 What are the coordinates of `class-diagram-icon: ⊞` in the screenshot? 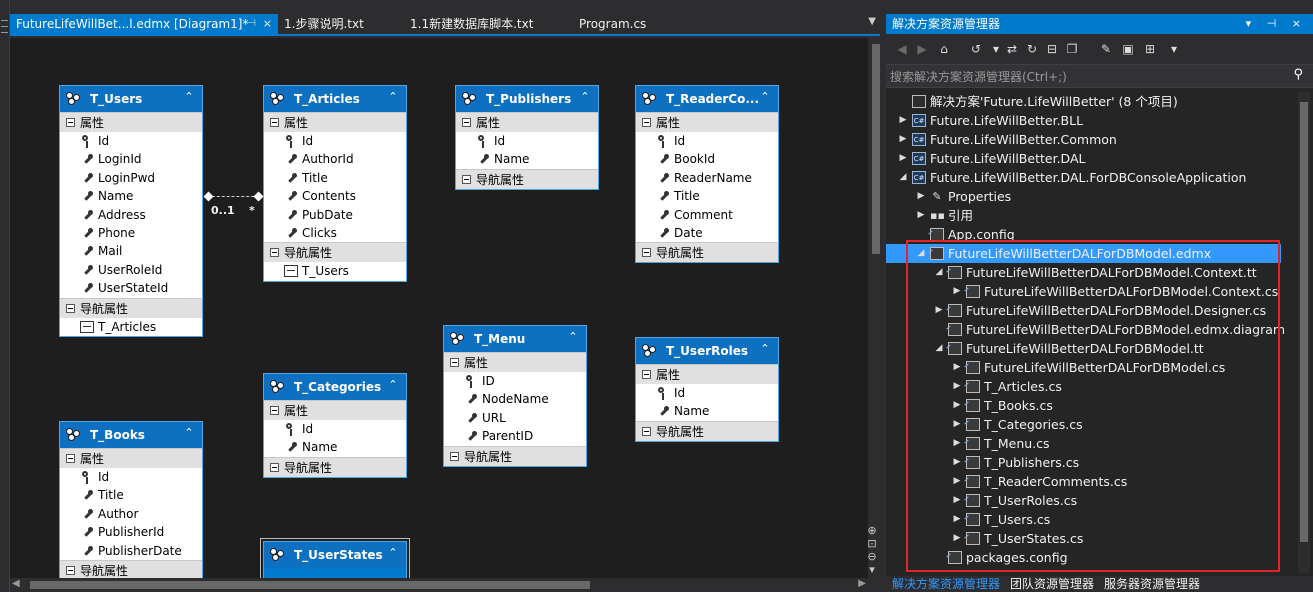 It's located at (1150, 49).